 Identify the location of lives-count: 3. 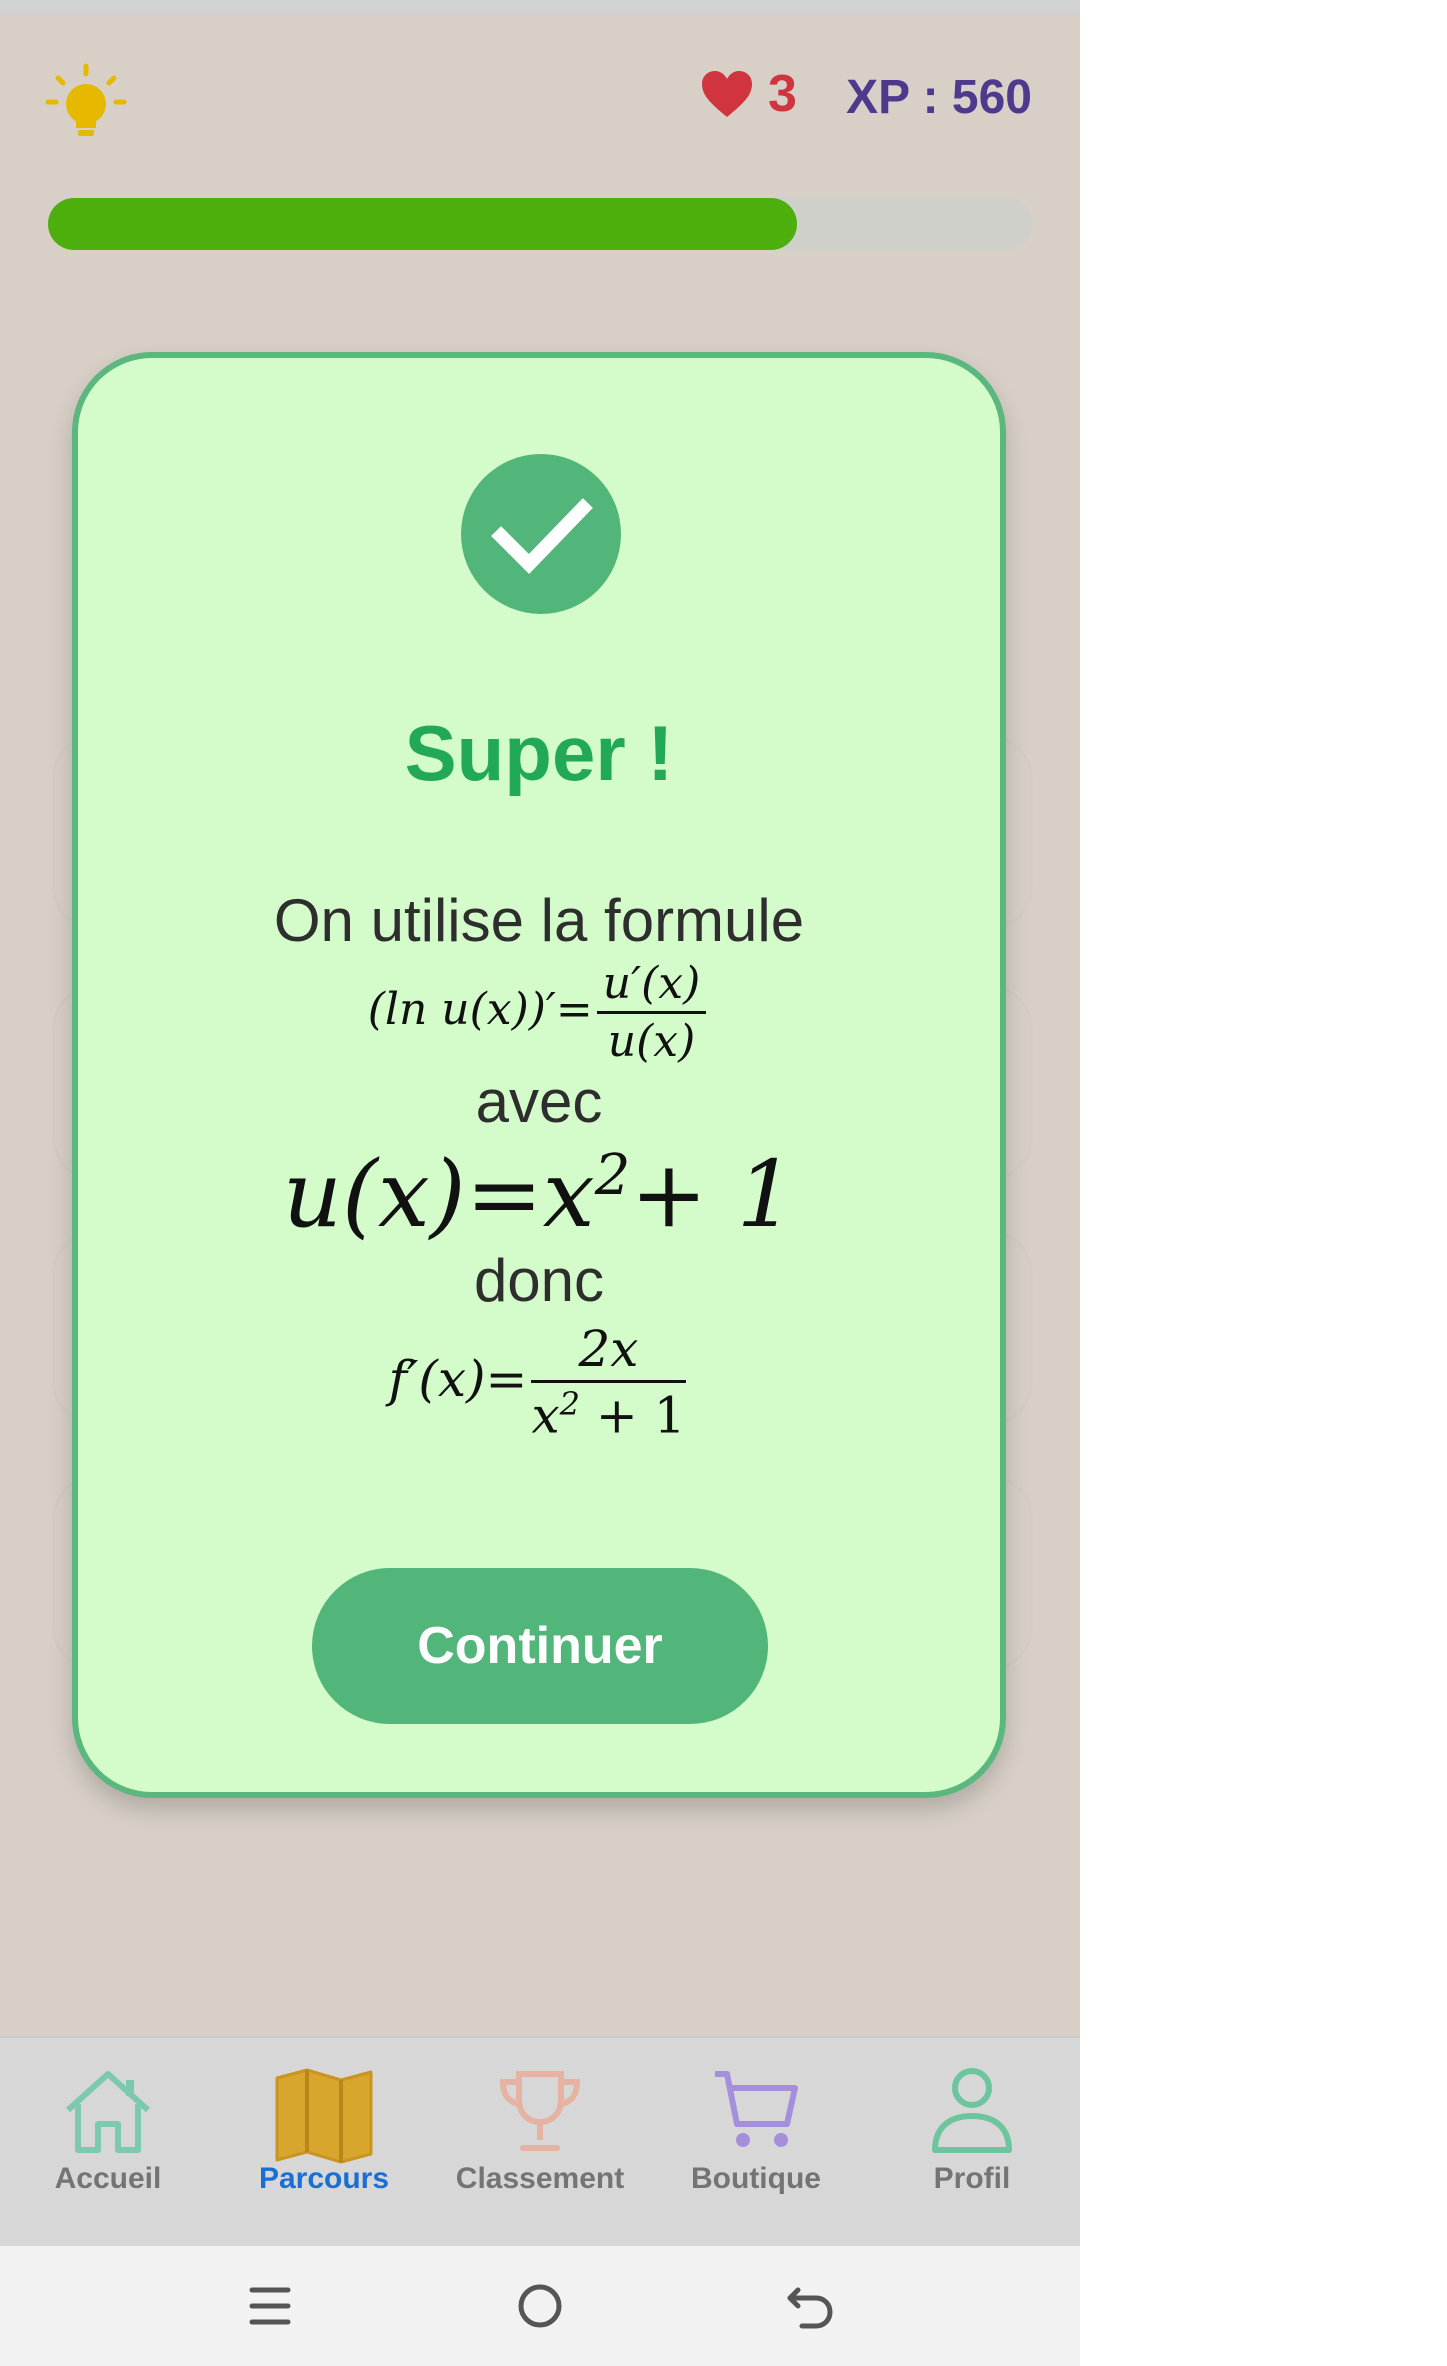
(782, 94).